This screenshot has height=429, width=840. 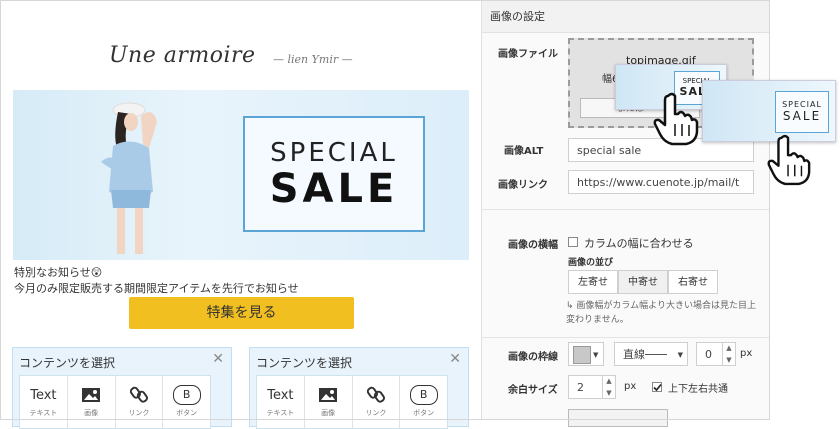 What do you see at coordinates (580, 387) in the screenshot?
I see `margin-value: 2` at bounding box center [580, 387].